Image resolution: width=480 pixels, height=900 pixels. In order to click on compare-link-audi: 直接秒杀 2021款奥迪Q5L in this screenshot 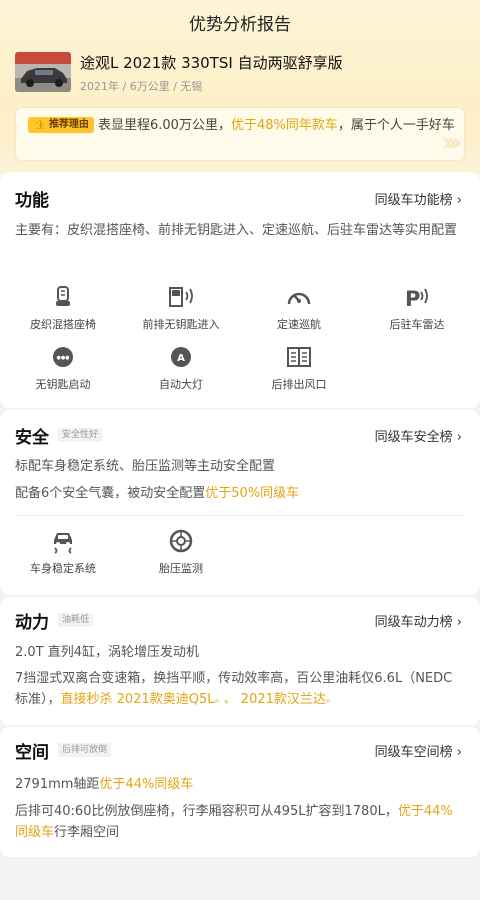, I will do `click(138, 699)`.